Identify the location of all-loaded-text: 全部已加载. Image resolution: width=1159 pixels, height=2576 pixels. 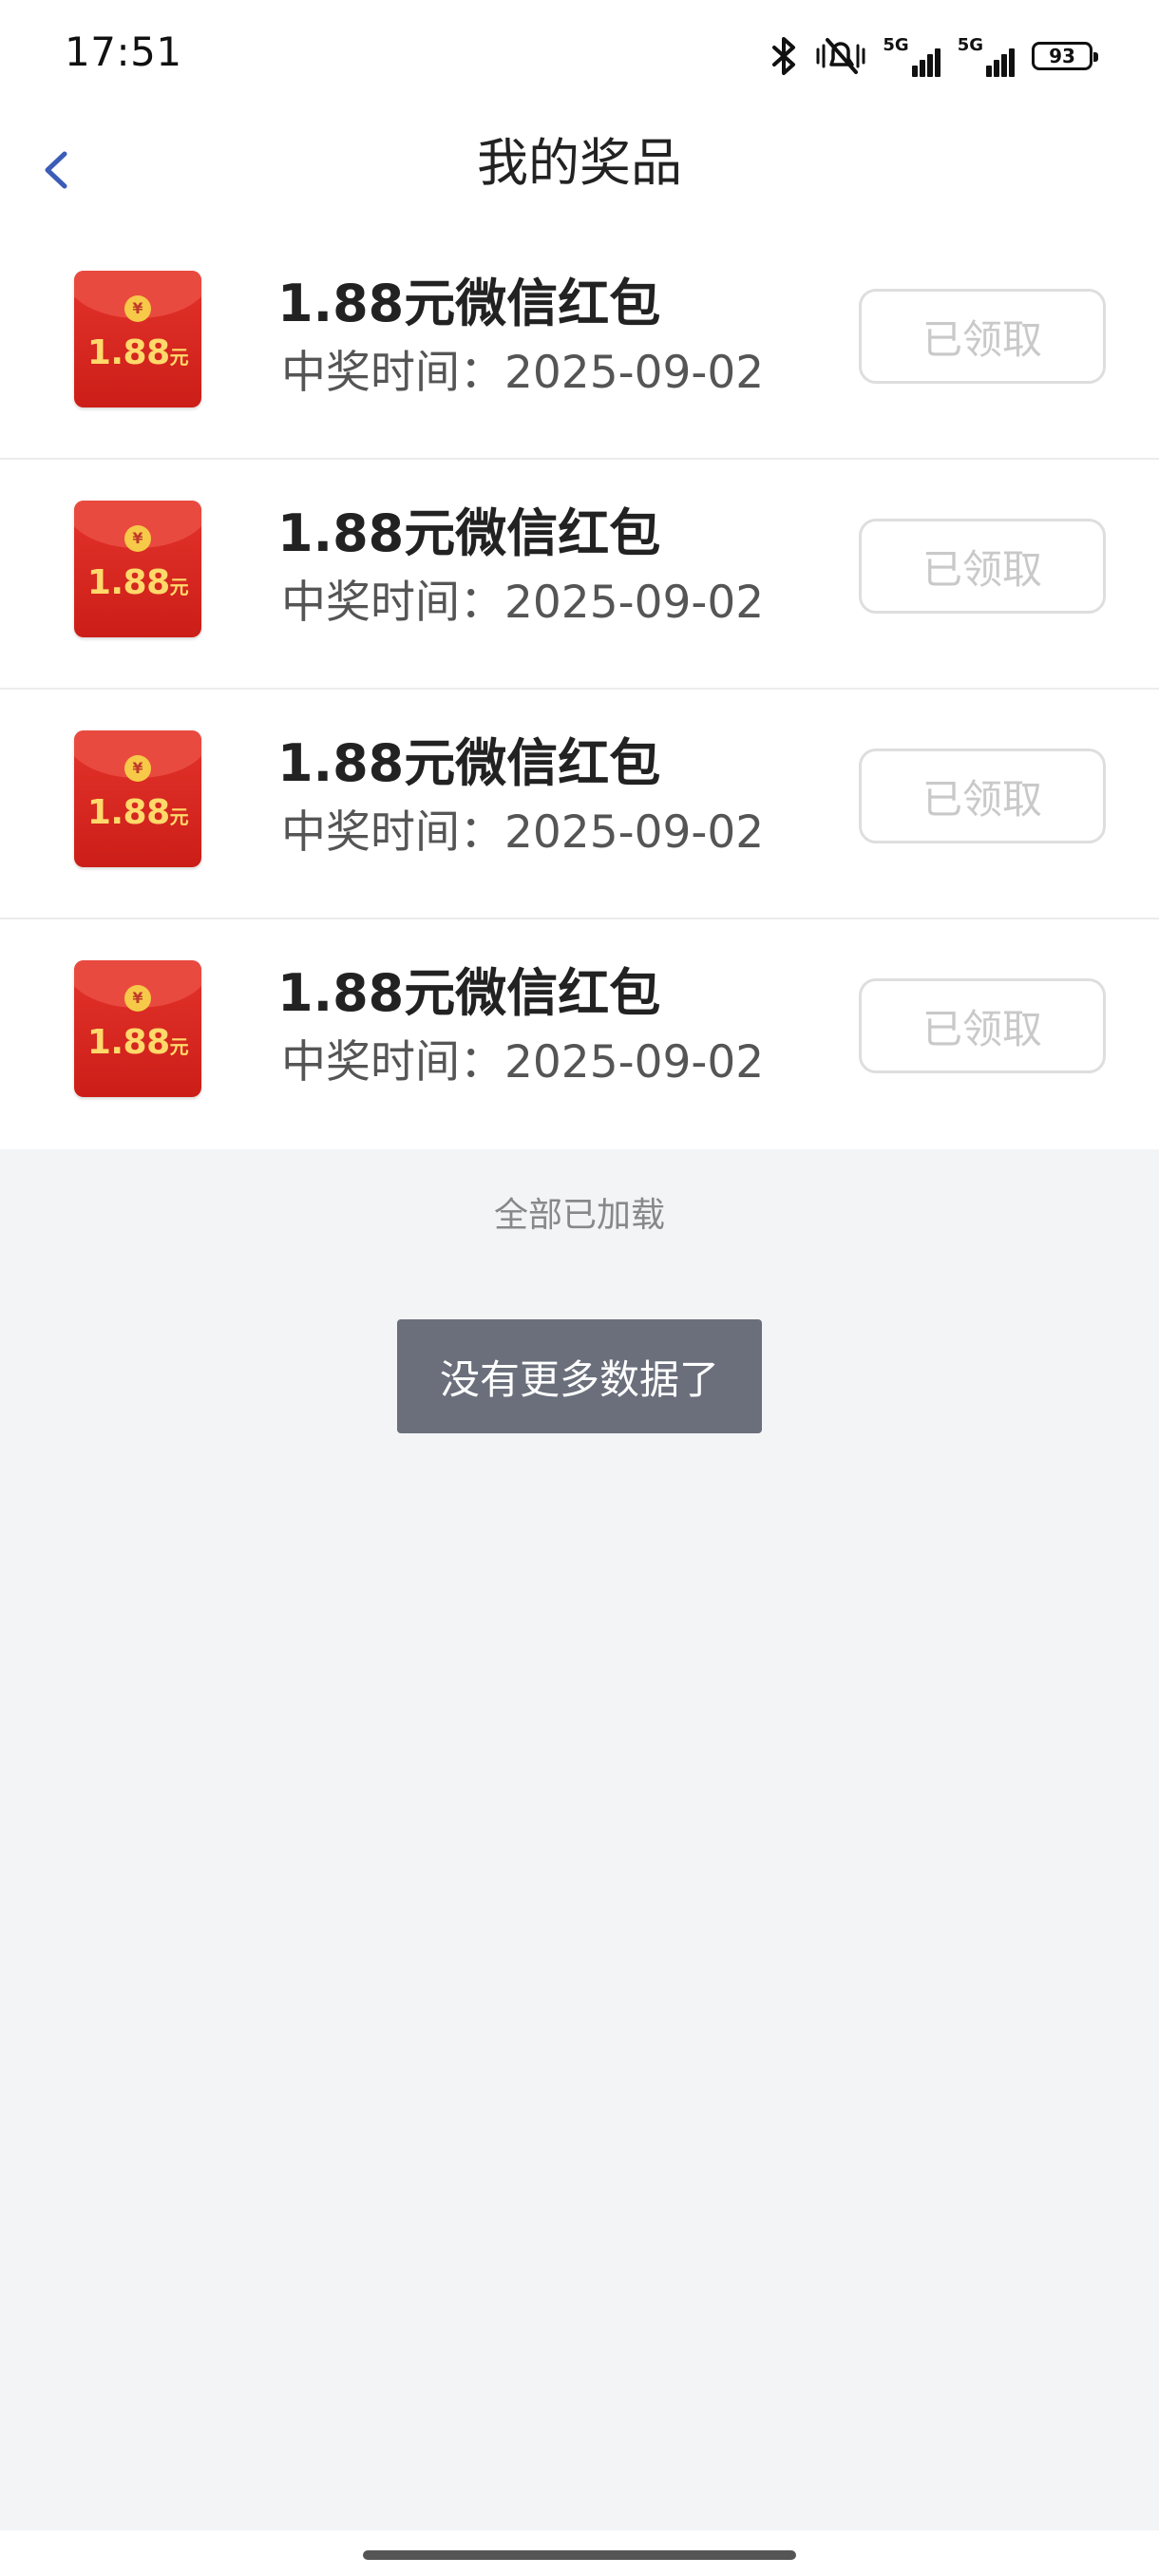
(579, 1215).